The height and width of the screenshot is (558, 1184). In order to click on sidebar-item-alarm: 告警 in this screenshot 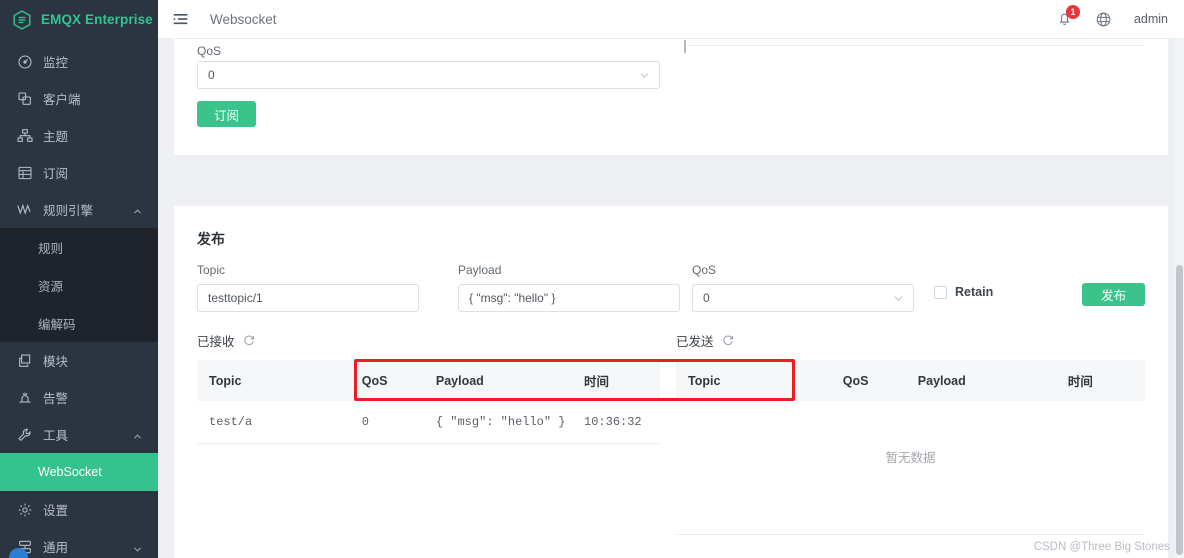, I will do `click(79, 397)`.